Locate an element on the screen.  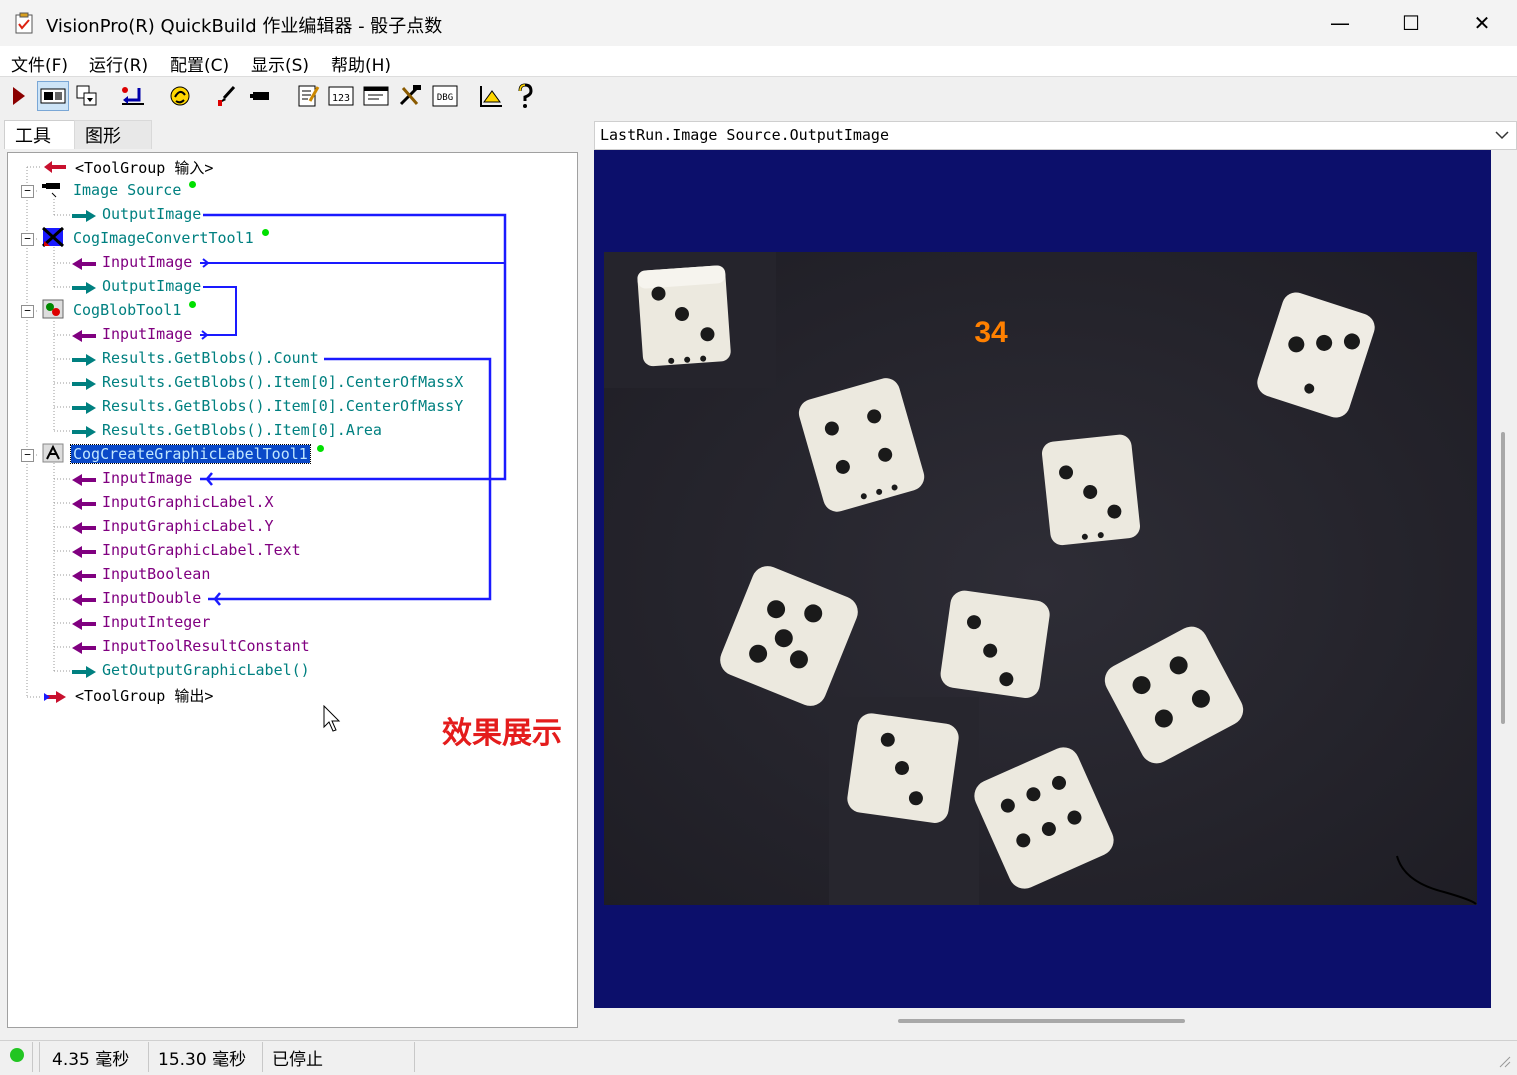
menu-help: 帮助(H) is located at coordinates (361, 63).